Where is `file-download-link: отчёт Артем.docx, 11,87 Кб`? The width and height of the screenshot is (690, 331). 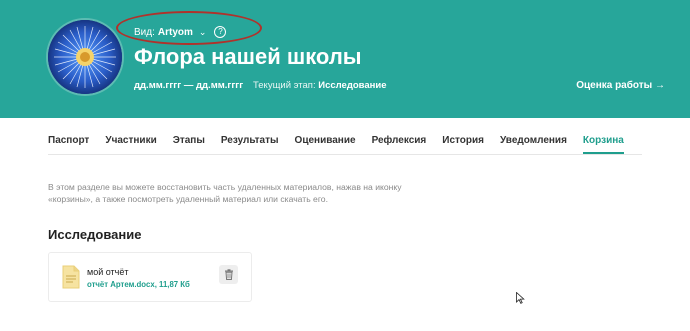 file-download-link: отчёт Артем.docx, 11,87 Кб is located at coordinates (138, 284).